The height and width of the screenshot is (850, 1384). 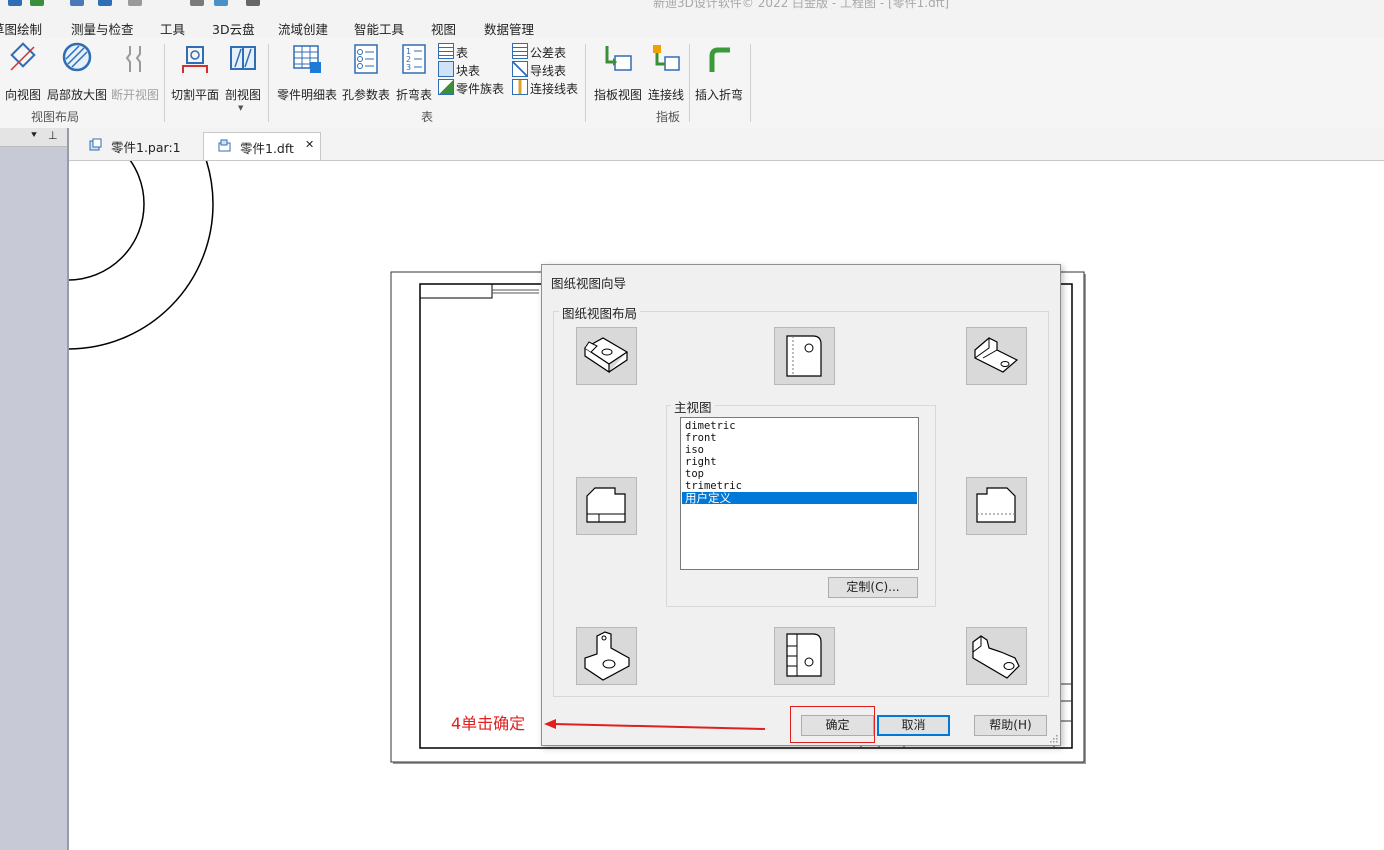 What do you see at coordinates (1010, 725) in the screenshot?
I see `help-button: 帮助(H)` at bounding box center [1010, 725].